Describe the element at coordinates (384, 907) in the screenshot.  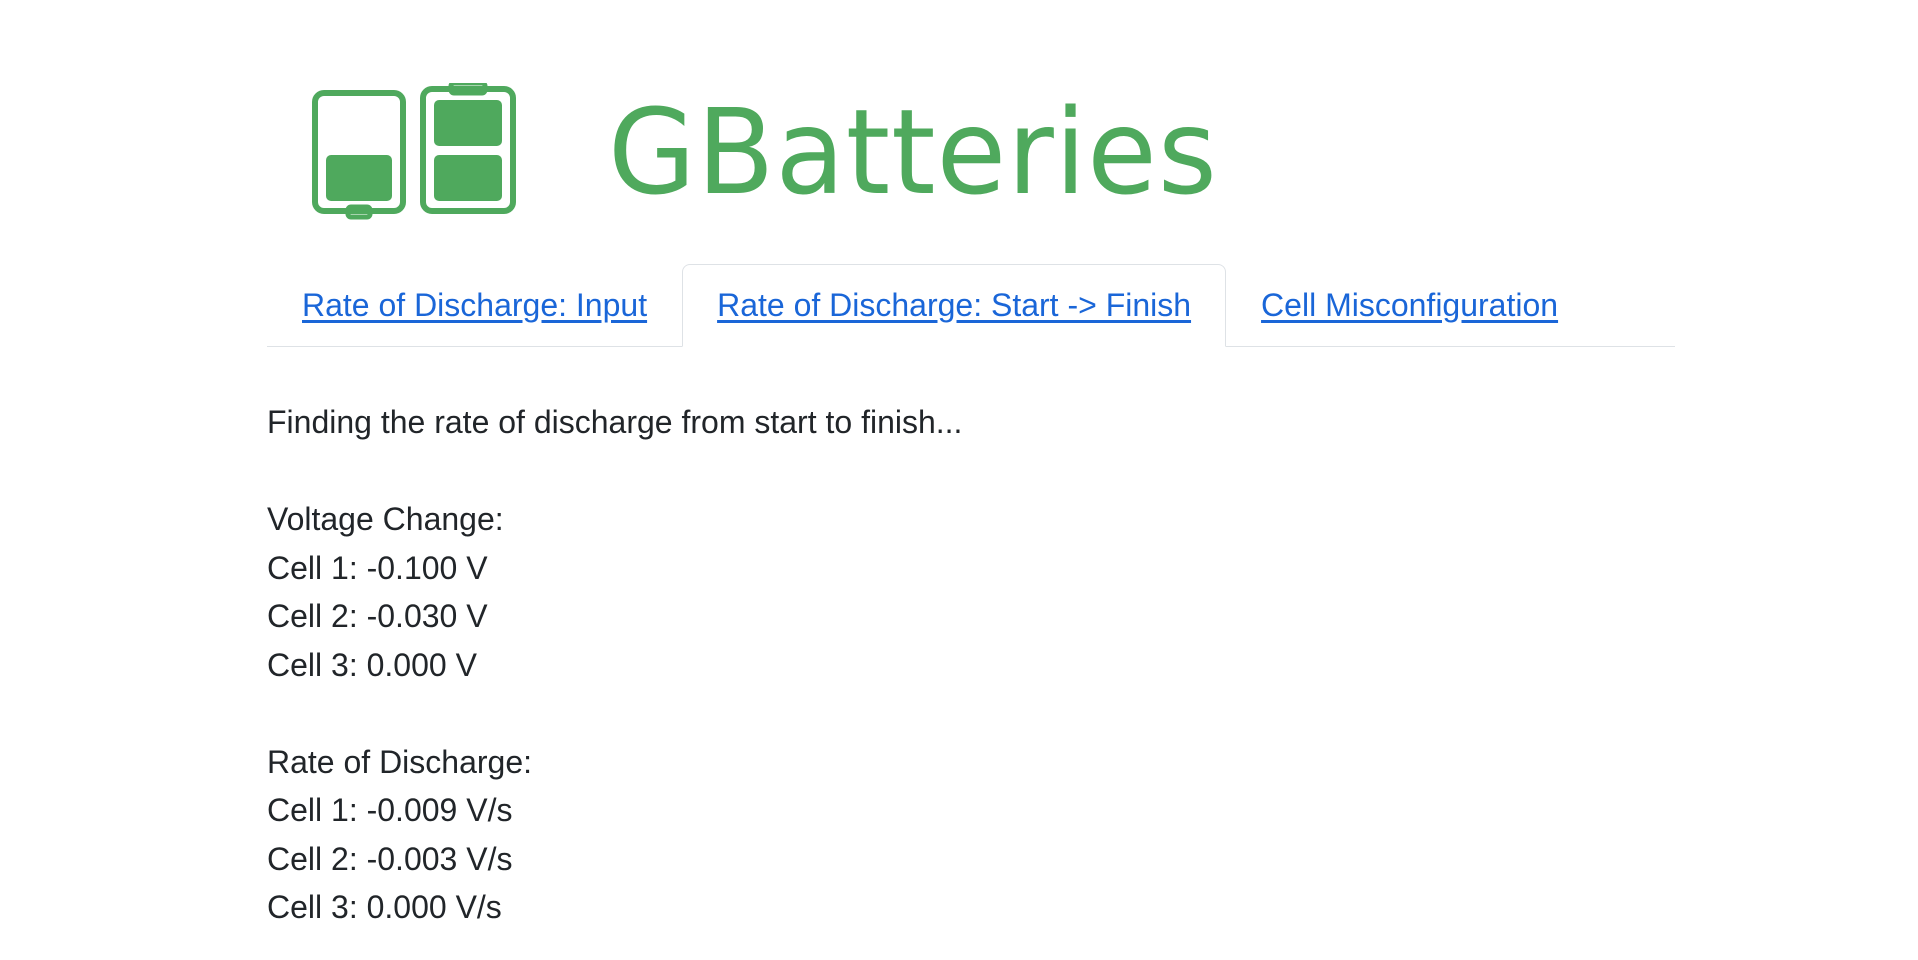
I see `rate-of-discharge-cell-3: Cell 3: 0.000 V/s` at that location.